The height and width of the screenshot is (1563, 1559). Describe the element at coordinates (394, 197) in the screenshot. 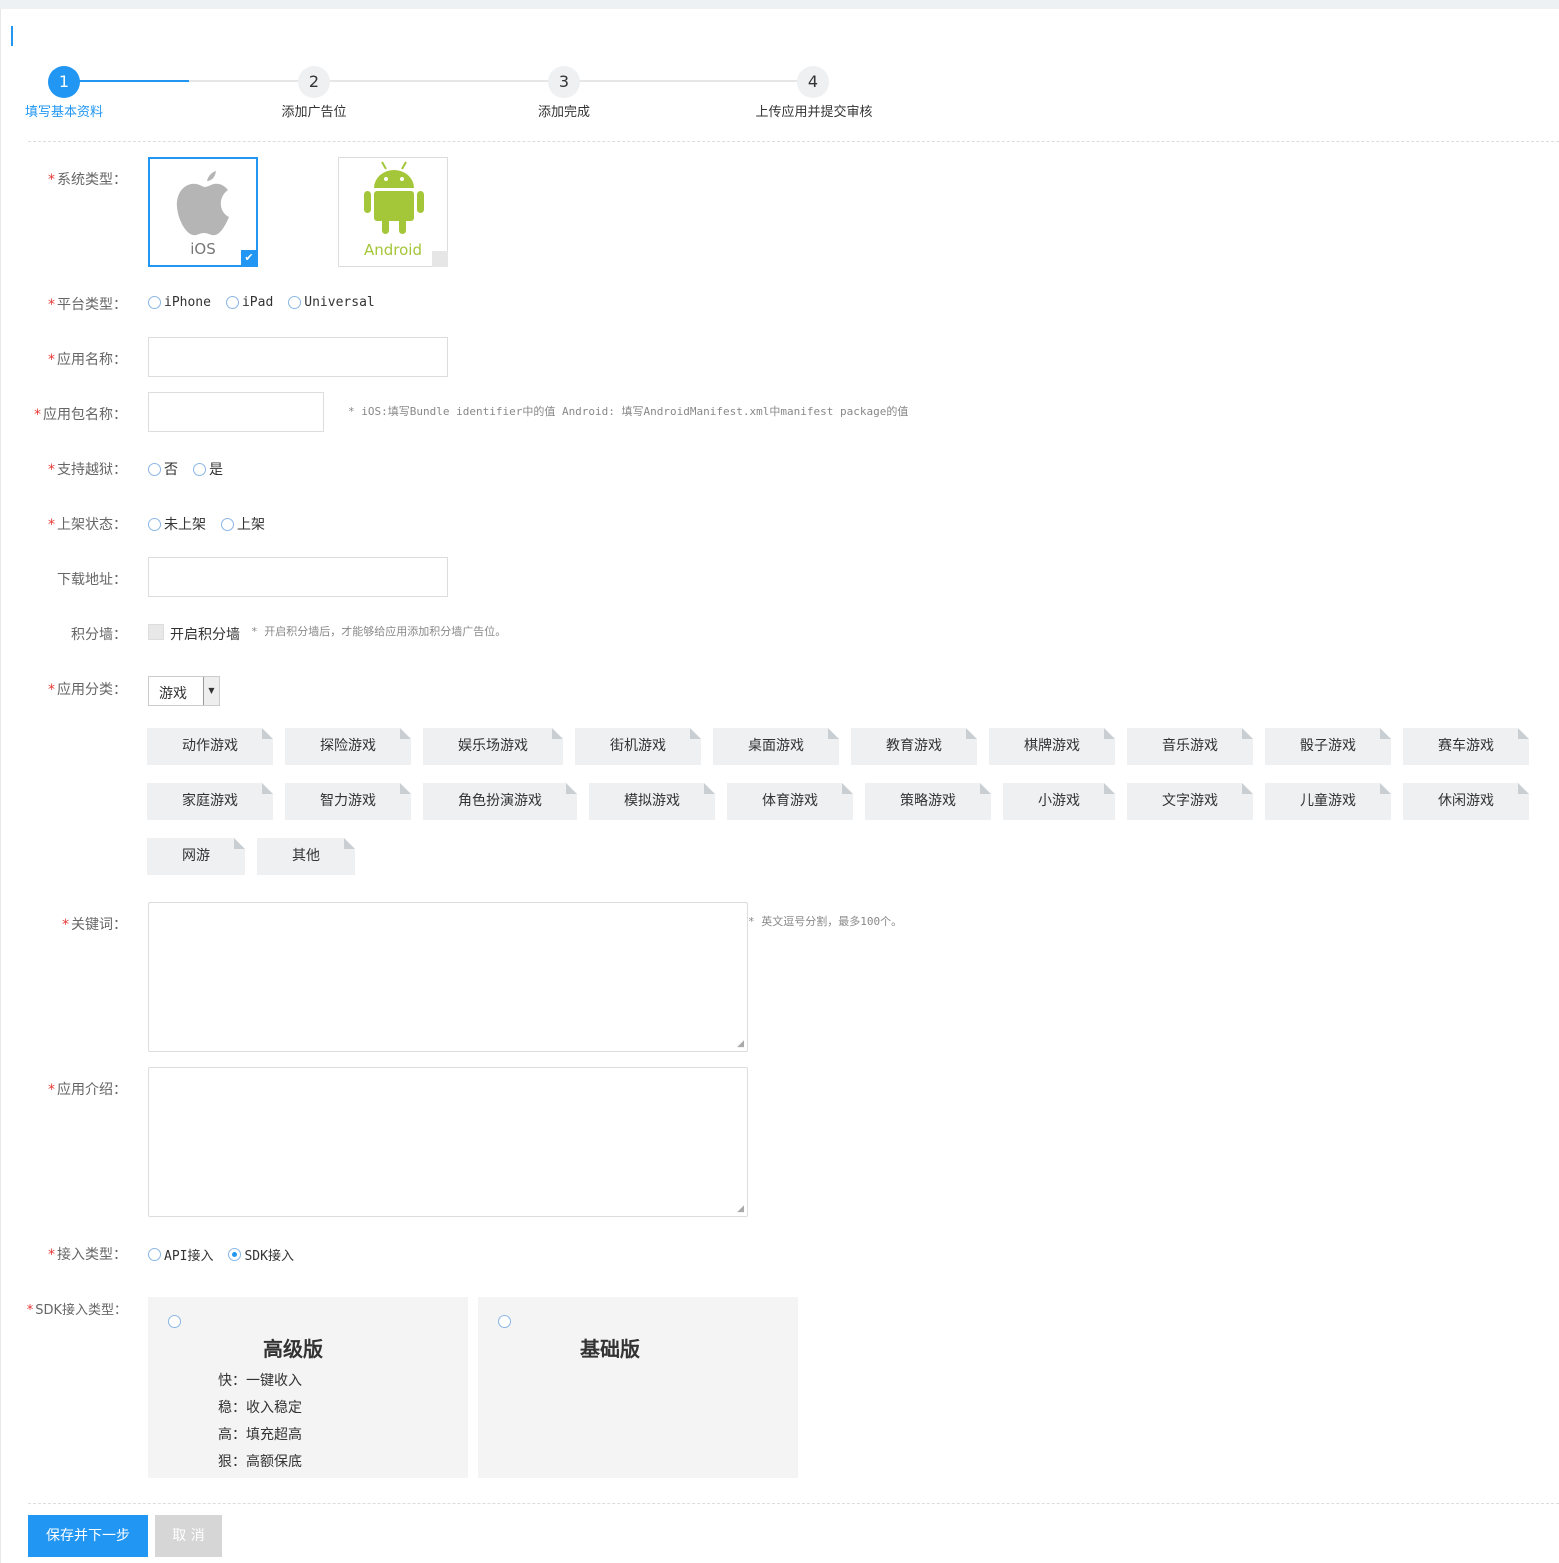

I see `android-icon` at that location.